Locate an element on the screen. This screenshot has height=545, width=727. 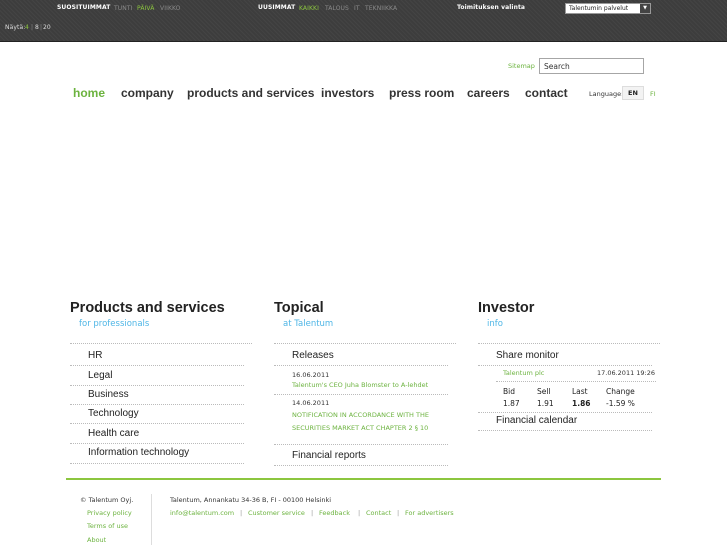
share-value-sell: 1.91 is located at coordinates (545, 403).